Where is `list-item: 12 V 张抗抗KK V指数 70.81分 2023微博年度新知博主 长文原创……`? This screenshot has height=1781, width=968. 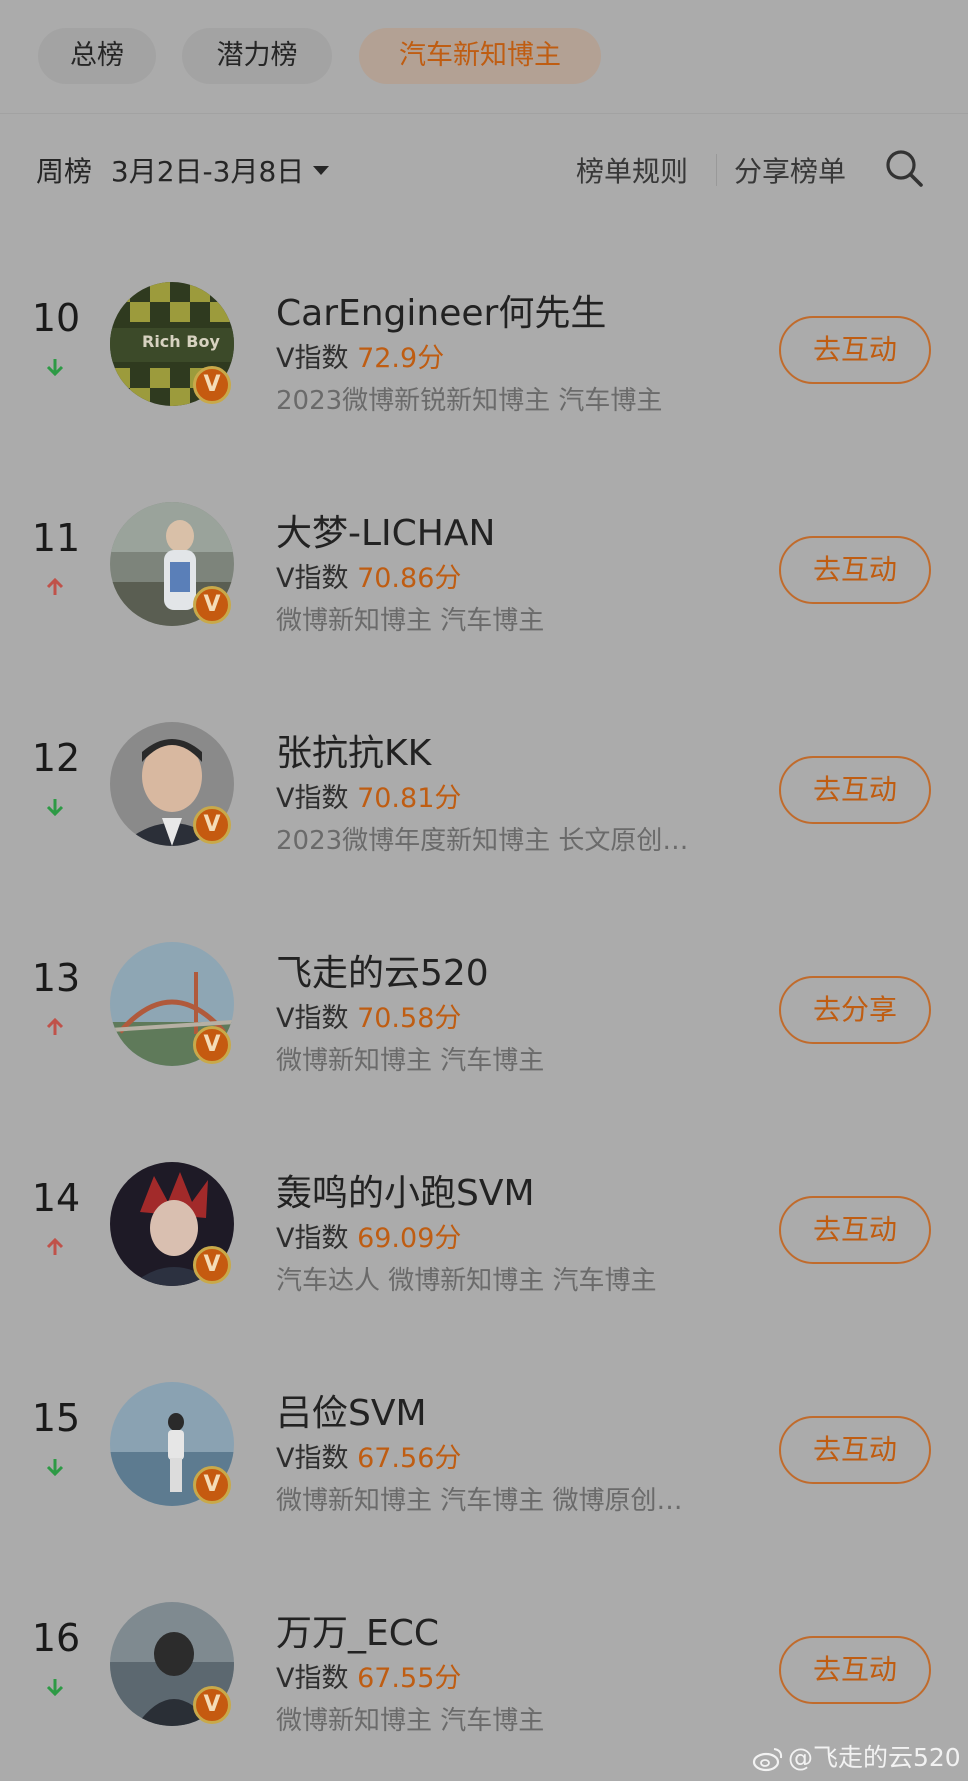 list-item: 12 V 张抗抗KK V指数 70.81分 2023微博年度新知博主 长文原创…… is located at coordinates (484, 776).